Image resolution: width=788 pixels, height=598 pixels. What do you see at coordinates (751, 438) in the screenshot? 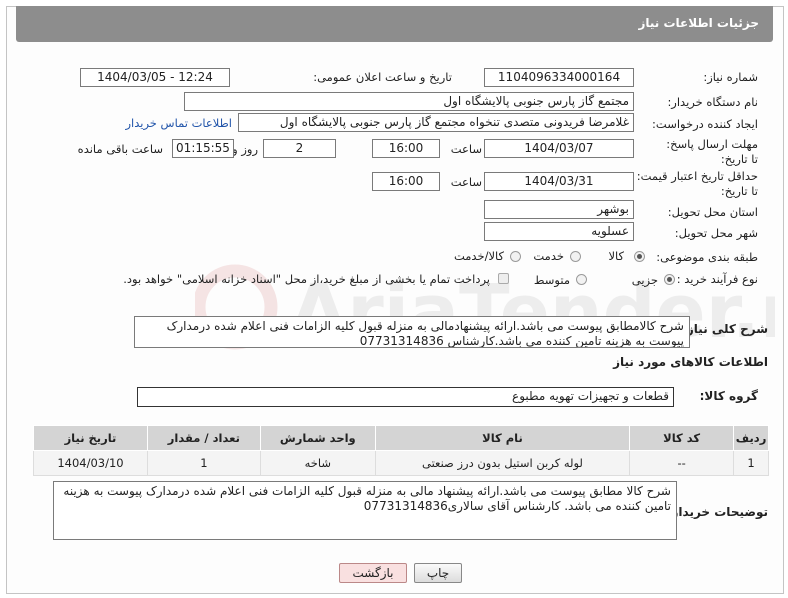
I see `column-header: ردیف` at bounding box center [751, 438].